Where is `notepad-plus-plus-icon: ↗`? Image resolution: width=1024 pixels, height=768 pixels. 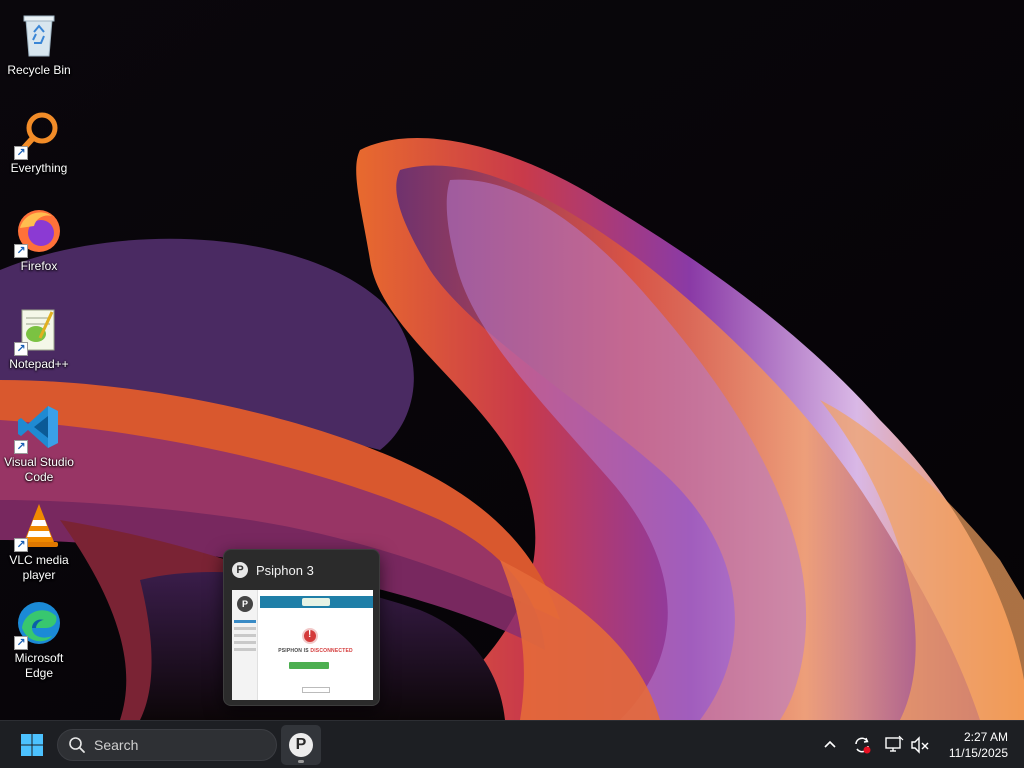 notepad-plus-plus-icon: ↗ is located at coordinates (39, 330).